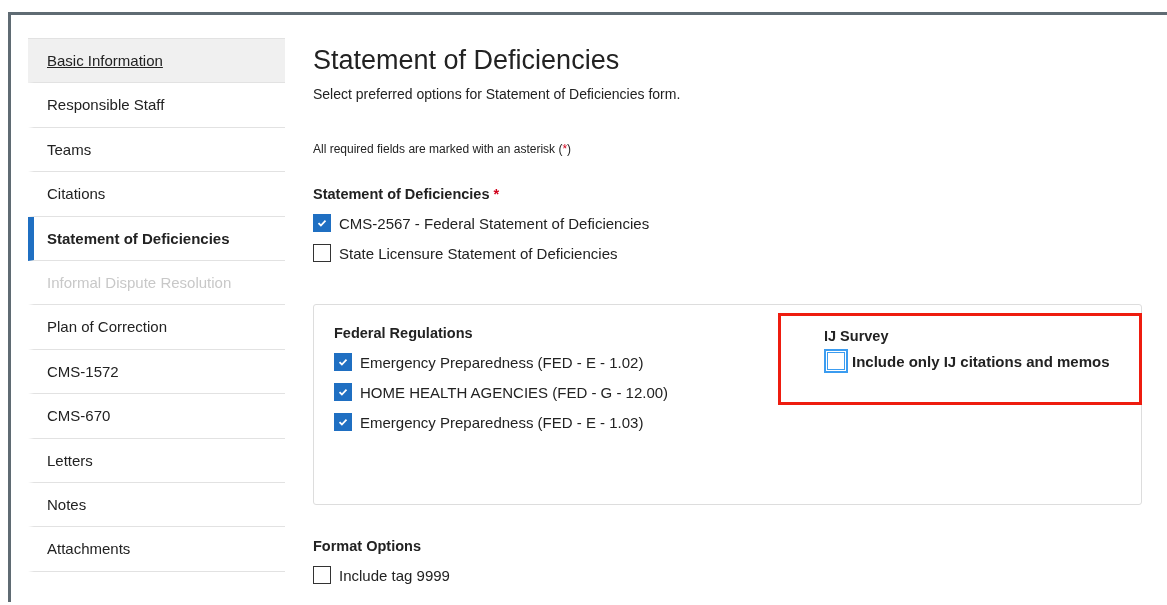 The image size is (1167, 605). I want to click on checkbox-label: HOME HEALTH AGENCIES (FED - G - 12.00), so click(514, 392).